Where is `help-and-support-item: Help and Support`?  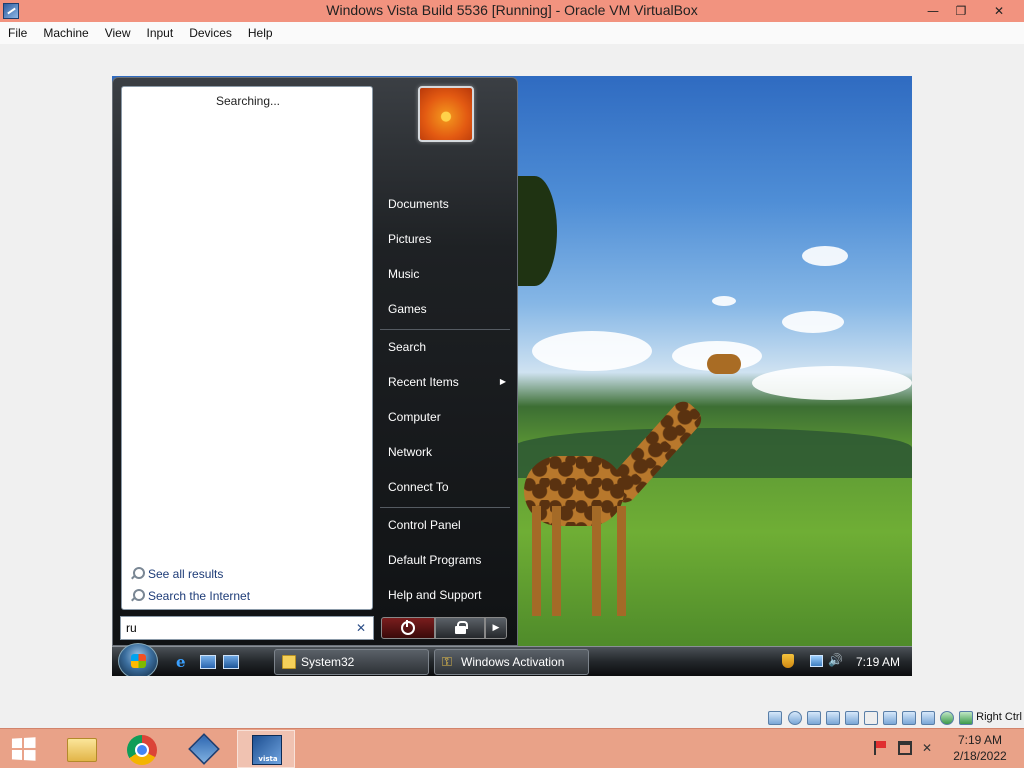 help-and-support-item: Help and Support is located at coordinates (446, 595).